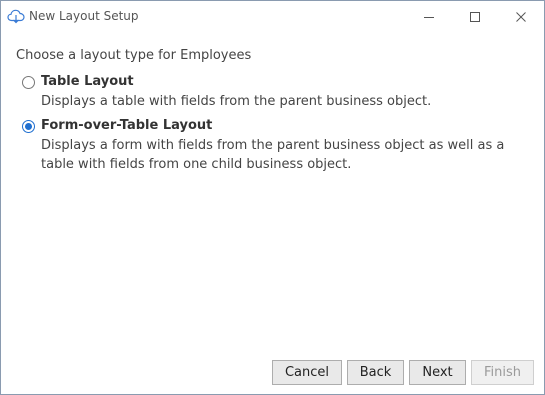  What do you see at coordinates (272, 16) in the screenshot?
I see `title-bar: New Layout Setup` at bounding box center [272, 16].